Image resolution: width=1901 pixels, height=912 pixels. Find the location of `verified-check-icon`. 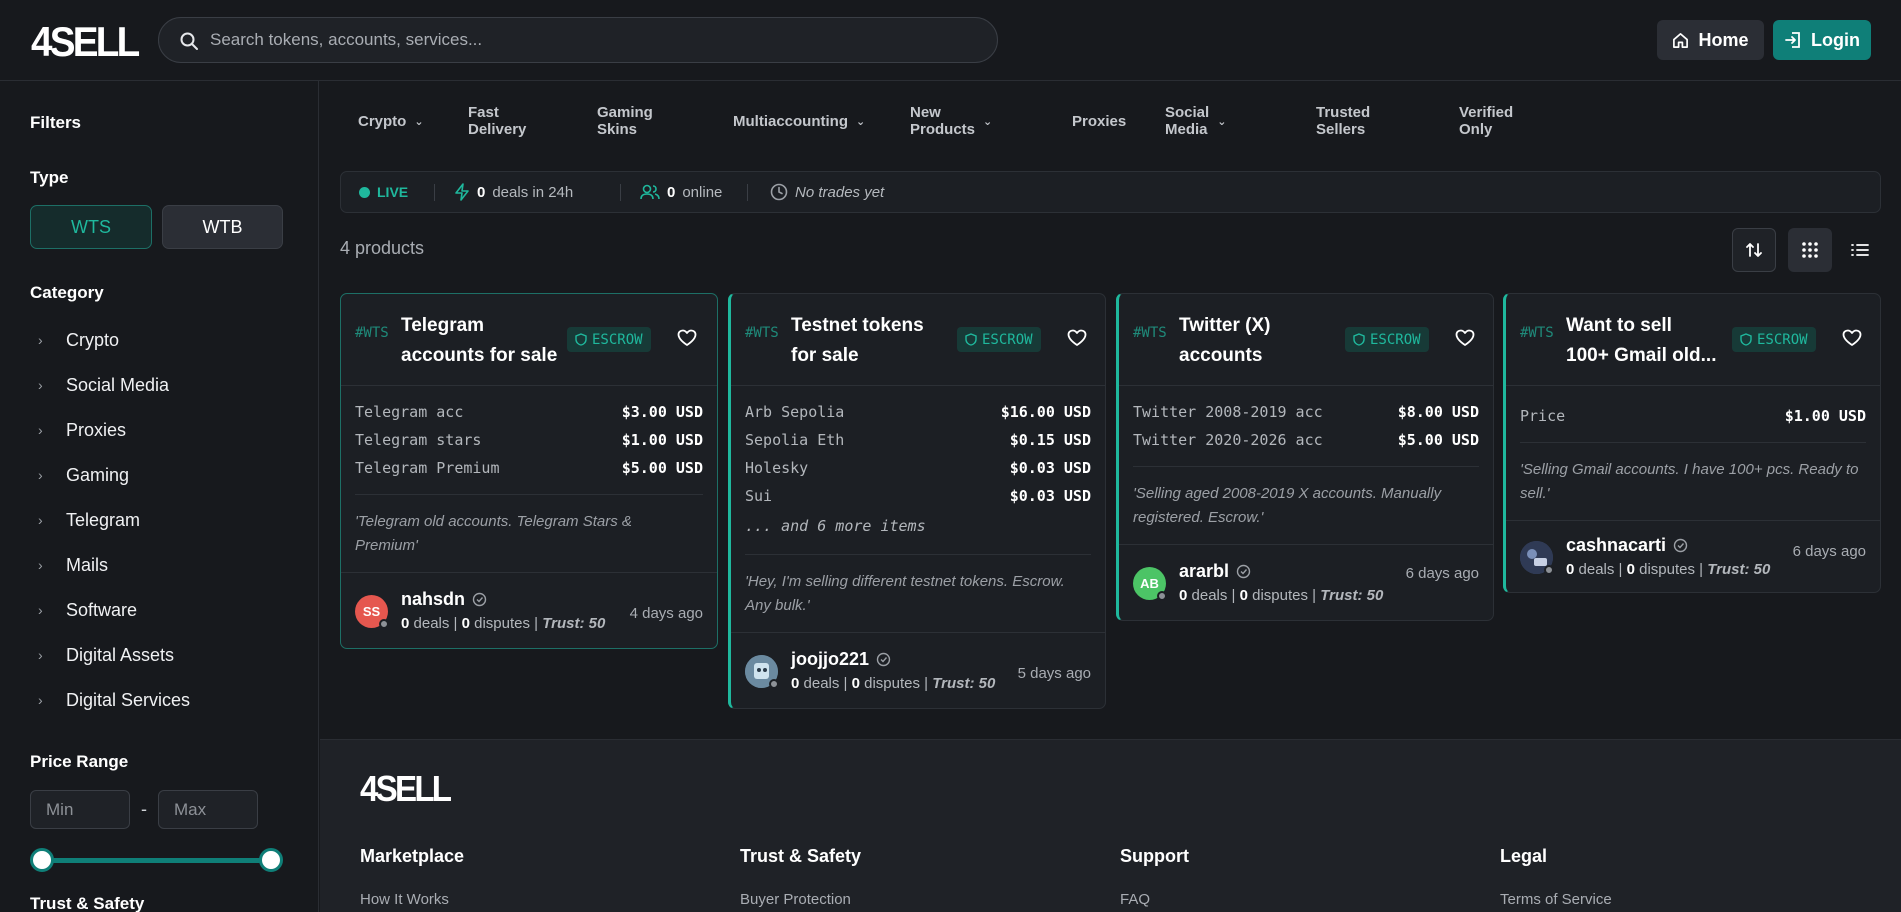

verified-check-icon is located at coordinates (1243, 571).